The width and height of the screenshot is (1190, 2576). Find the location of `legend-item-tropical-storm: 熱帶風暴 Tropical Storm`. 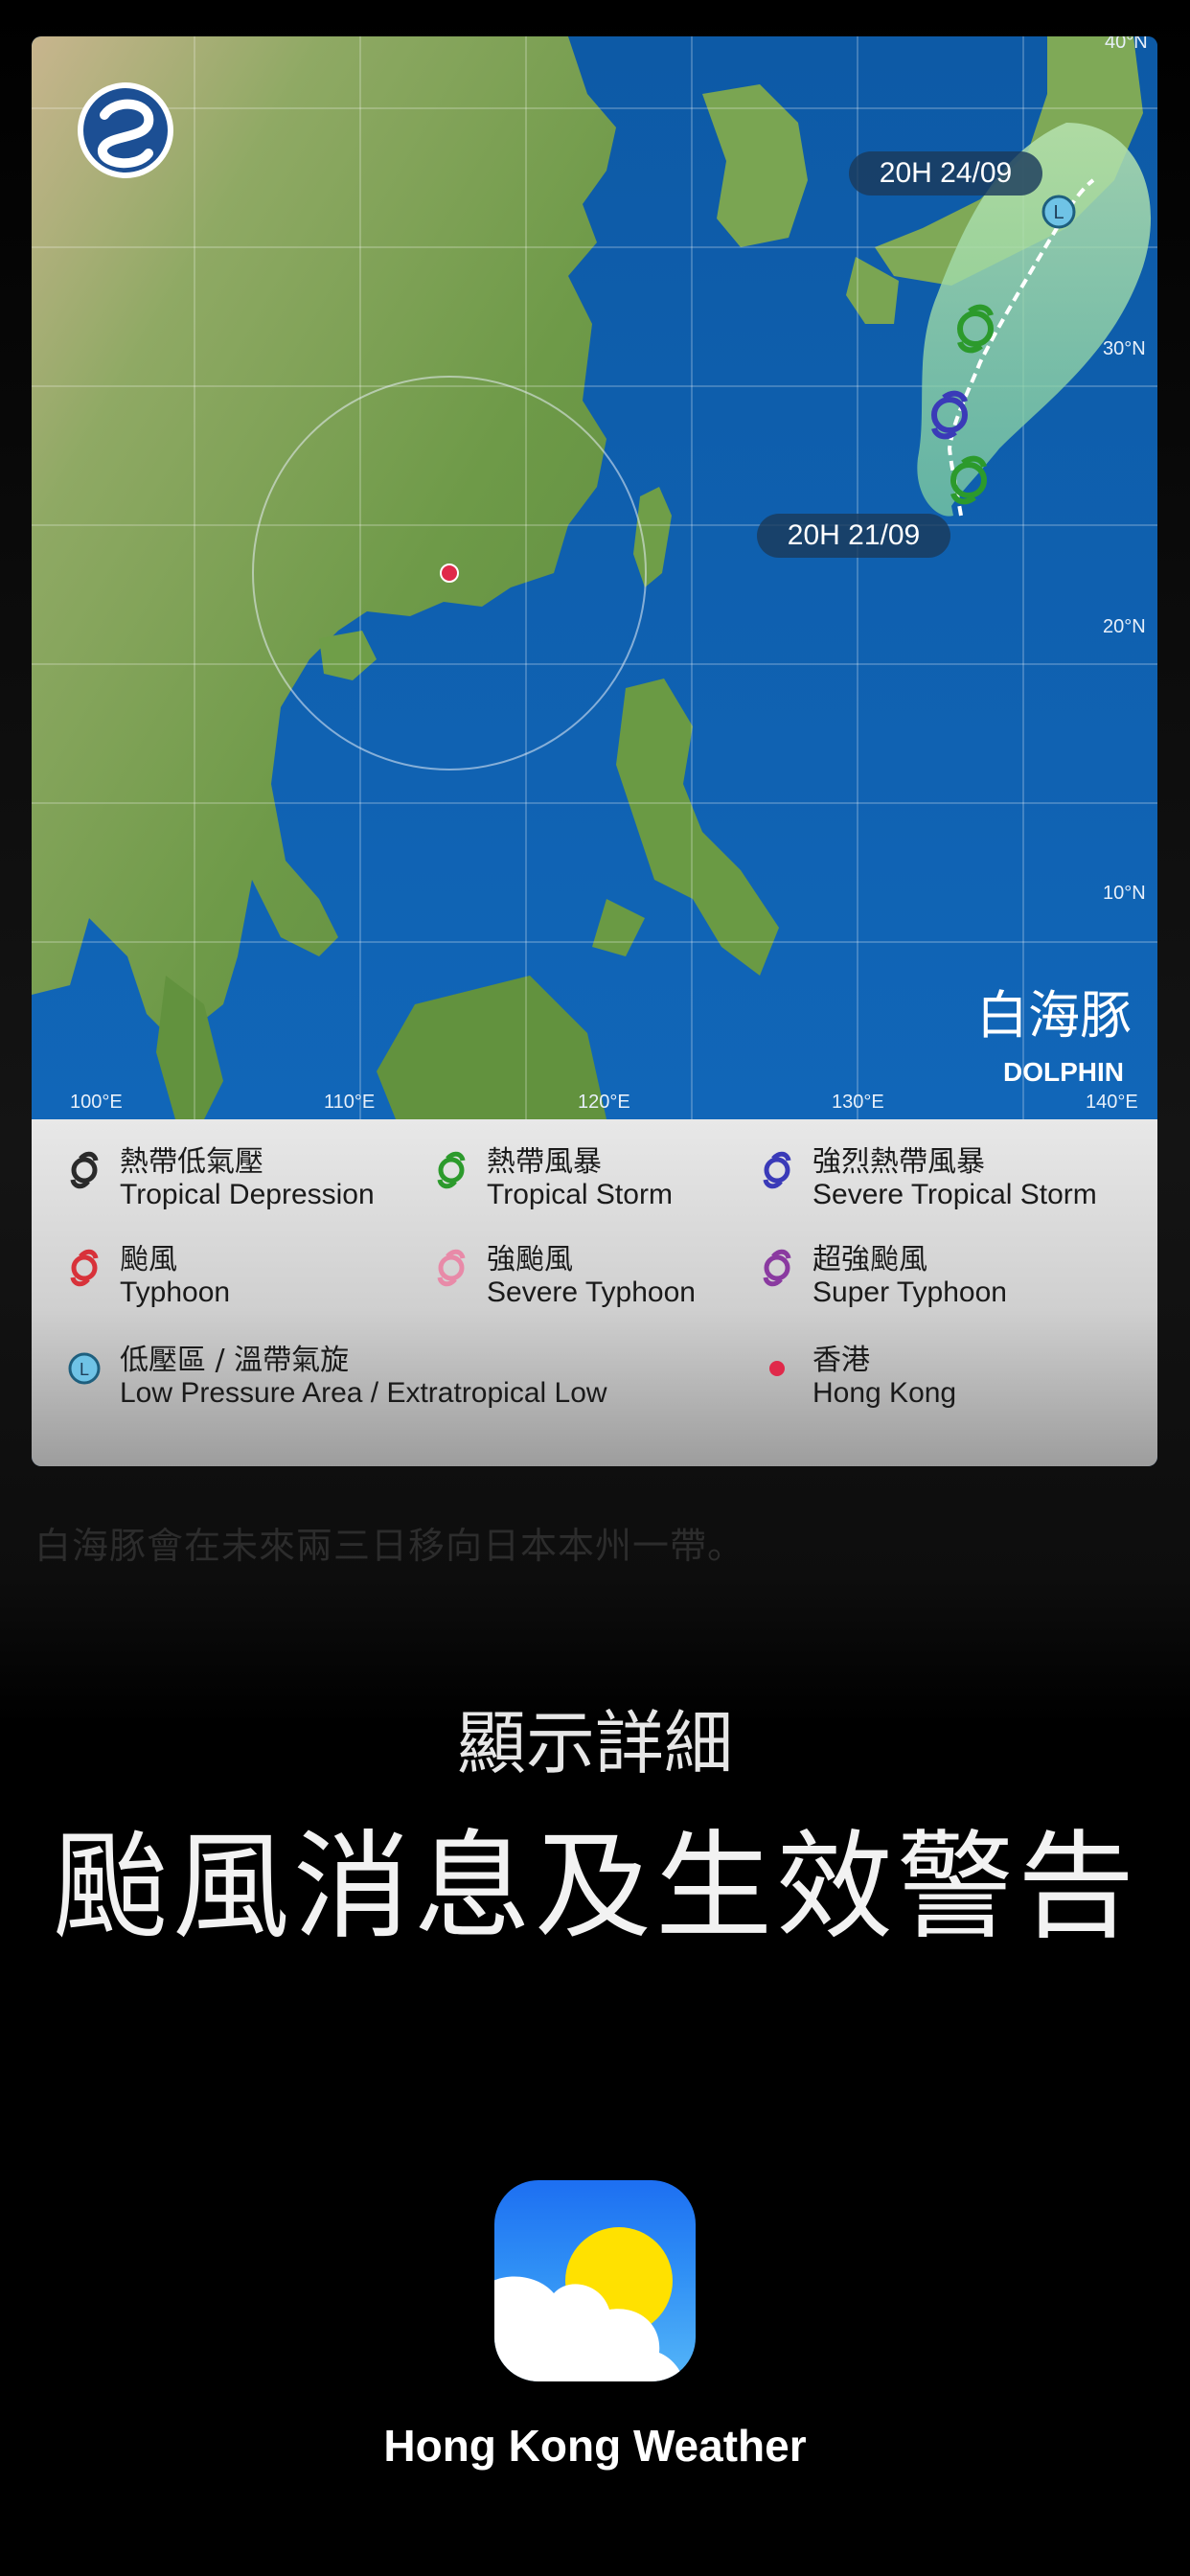

legend-item-tropical-storm: 熱帶風暴 Tropical Storm is located at coordinates (551, 1178).